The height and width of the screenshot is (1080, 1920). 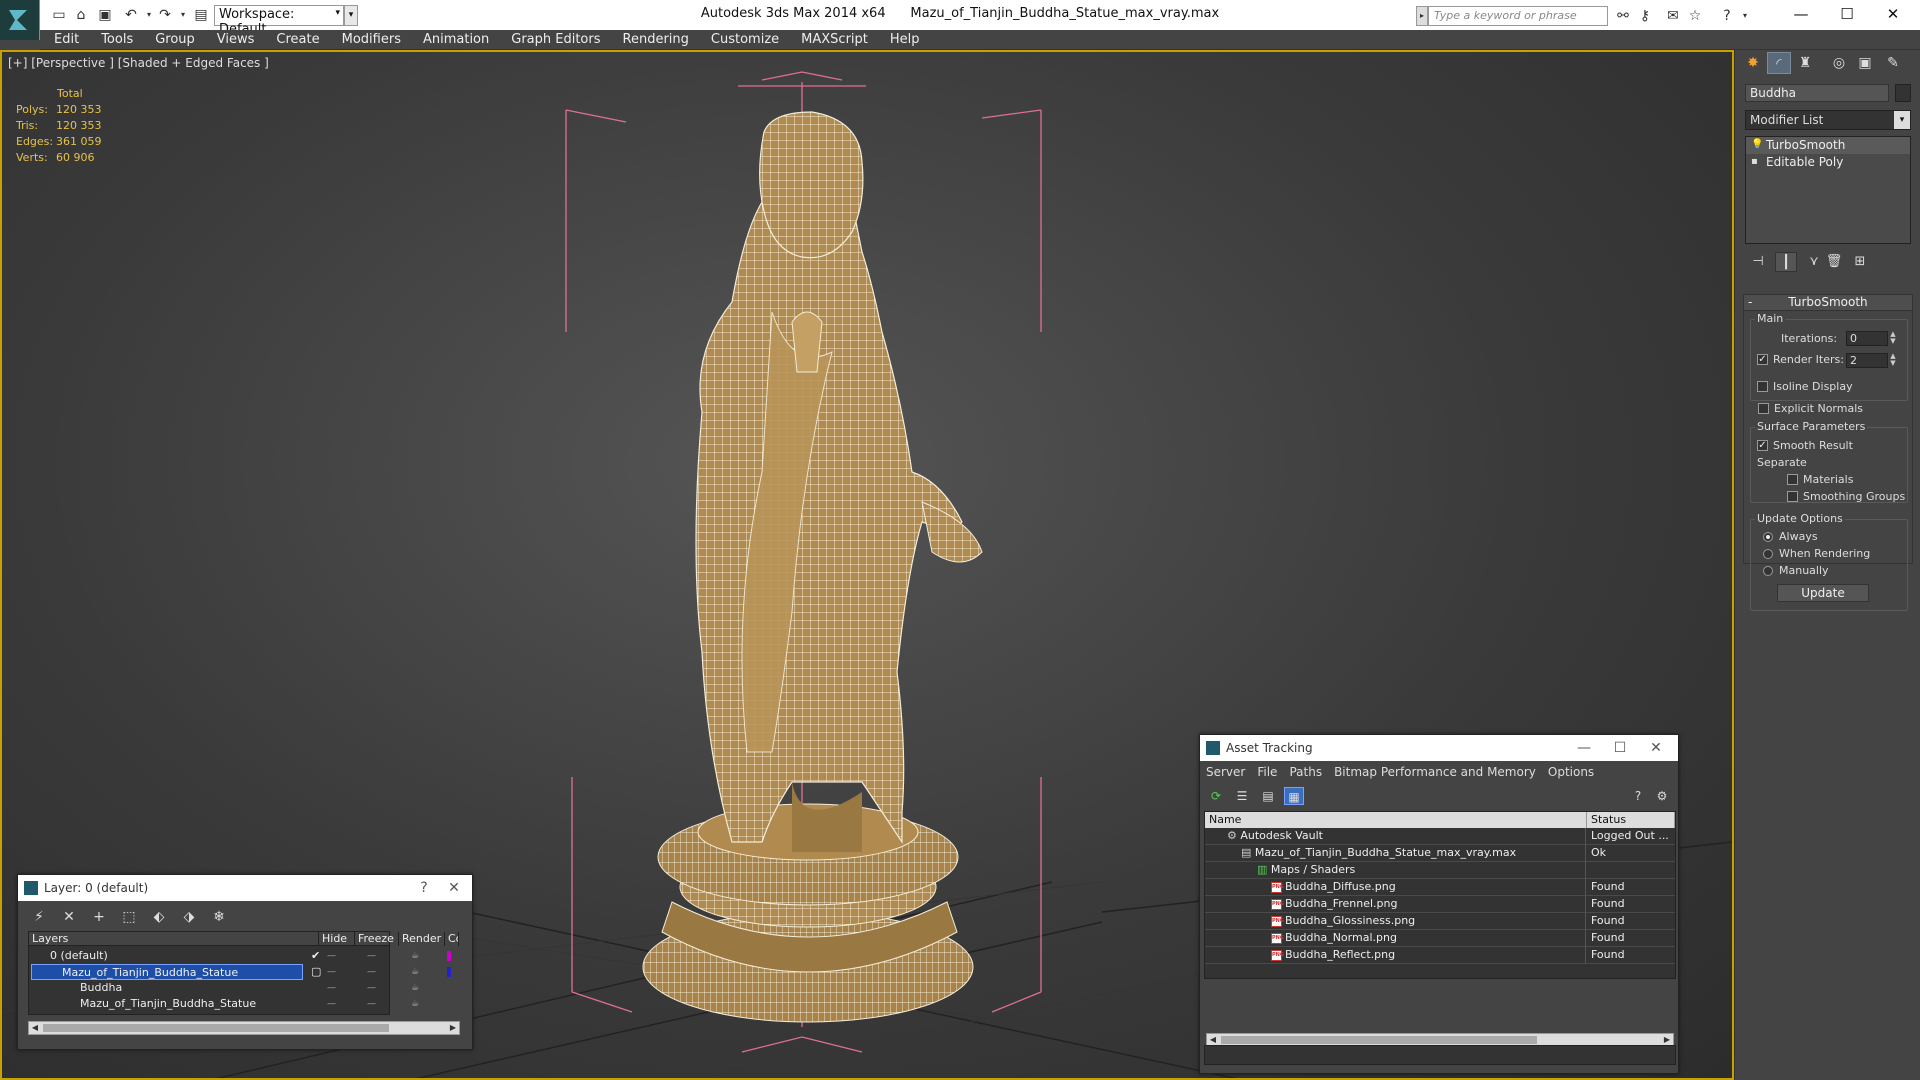 I want to click on workspace-dropdown: Workspace: Default▾, so click(x=279, y=21).